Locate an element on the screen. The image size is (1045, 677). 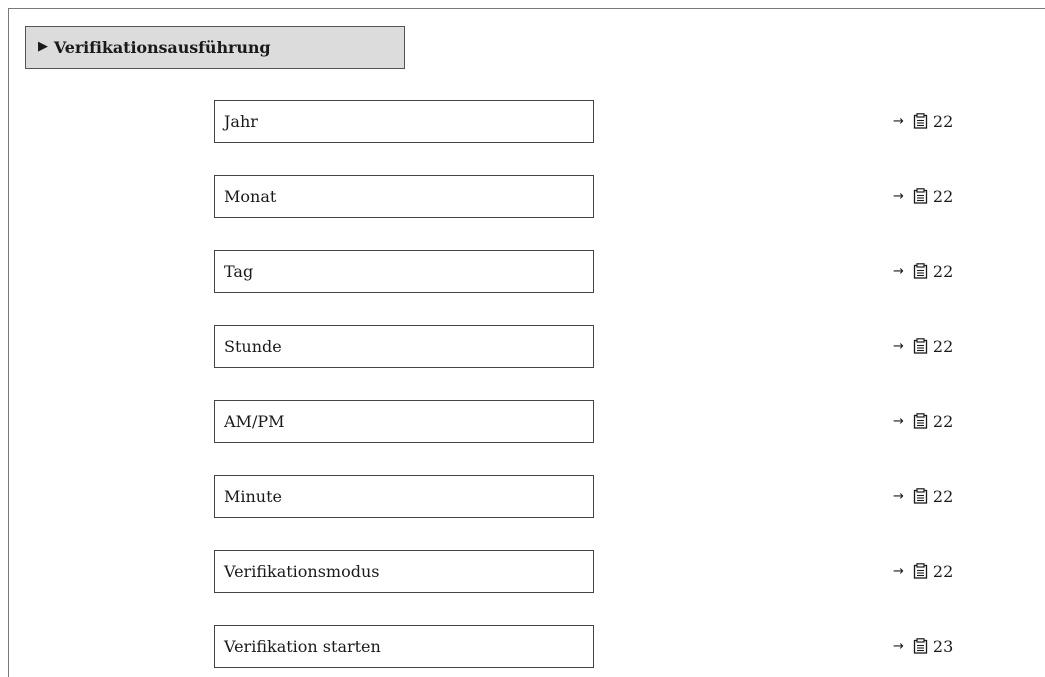
menu-item-label: Jahr is located at coordinates (241, 121).